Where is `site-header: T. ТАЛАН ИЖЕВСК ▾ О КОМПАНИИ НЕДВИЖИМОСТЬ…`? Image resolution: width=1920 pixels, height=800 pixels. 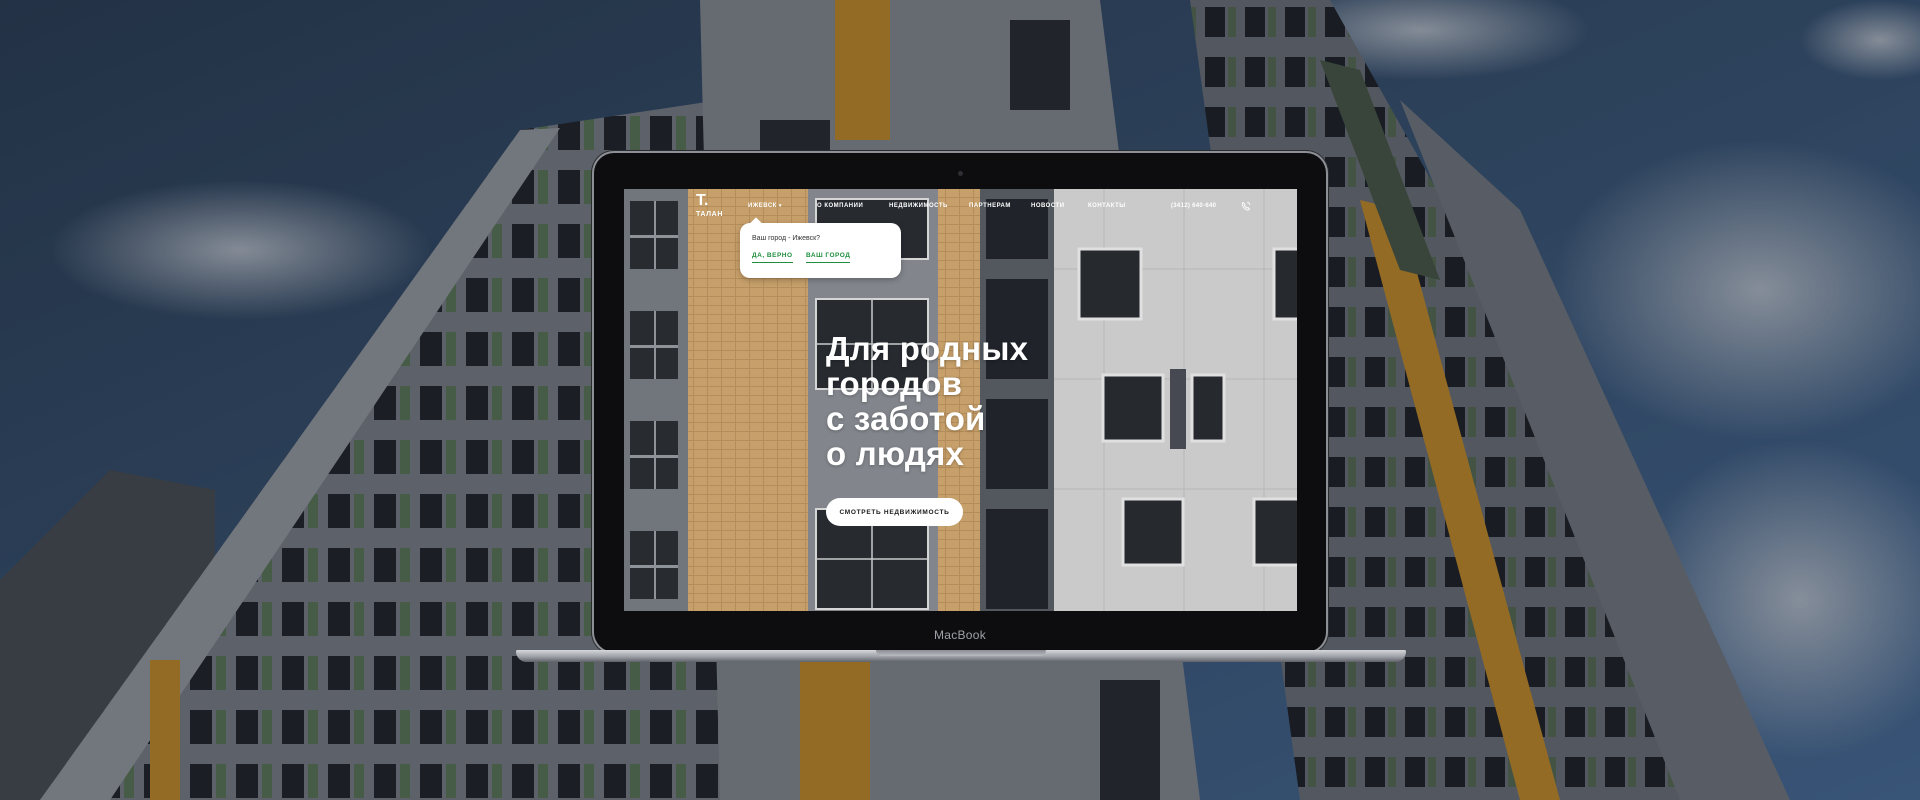 site-header: T. ТАЛАН ИЖЕВСК ▾ О КОМПАНИИ НЕДВИЖИМОСТЬ… is located at coordinates (960, 233).